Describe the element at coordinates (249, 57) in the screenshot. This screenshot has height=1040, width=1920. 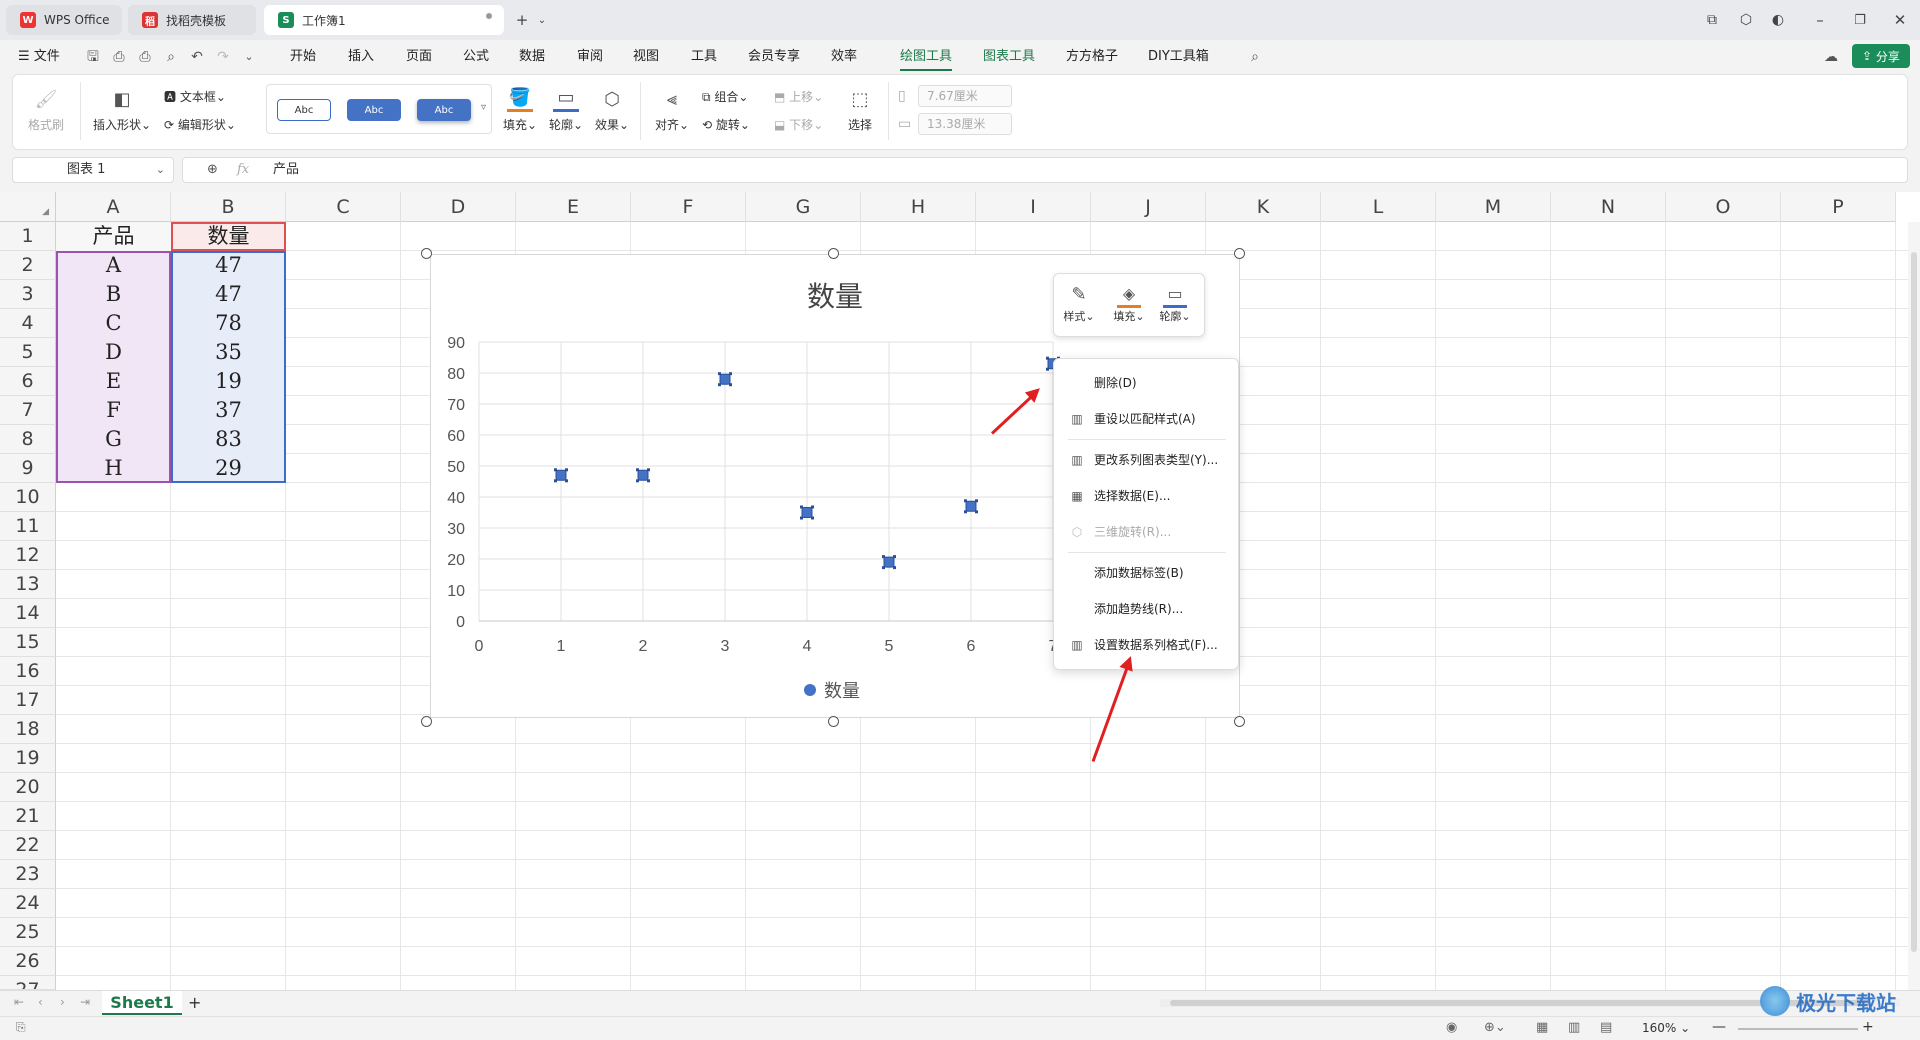
I see `quick-access-chevron-icon: ⌄` at that location.